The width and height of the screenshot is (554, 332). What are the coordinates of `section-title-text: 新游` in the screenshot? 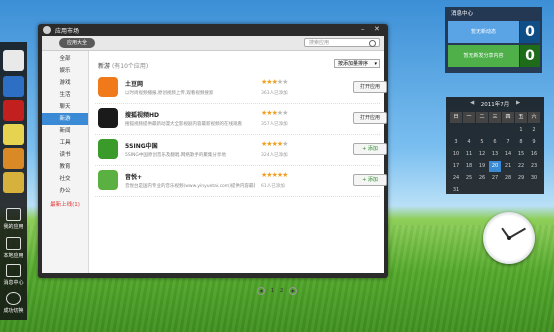 It's located at (104, 66).